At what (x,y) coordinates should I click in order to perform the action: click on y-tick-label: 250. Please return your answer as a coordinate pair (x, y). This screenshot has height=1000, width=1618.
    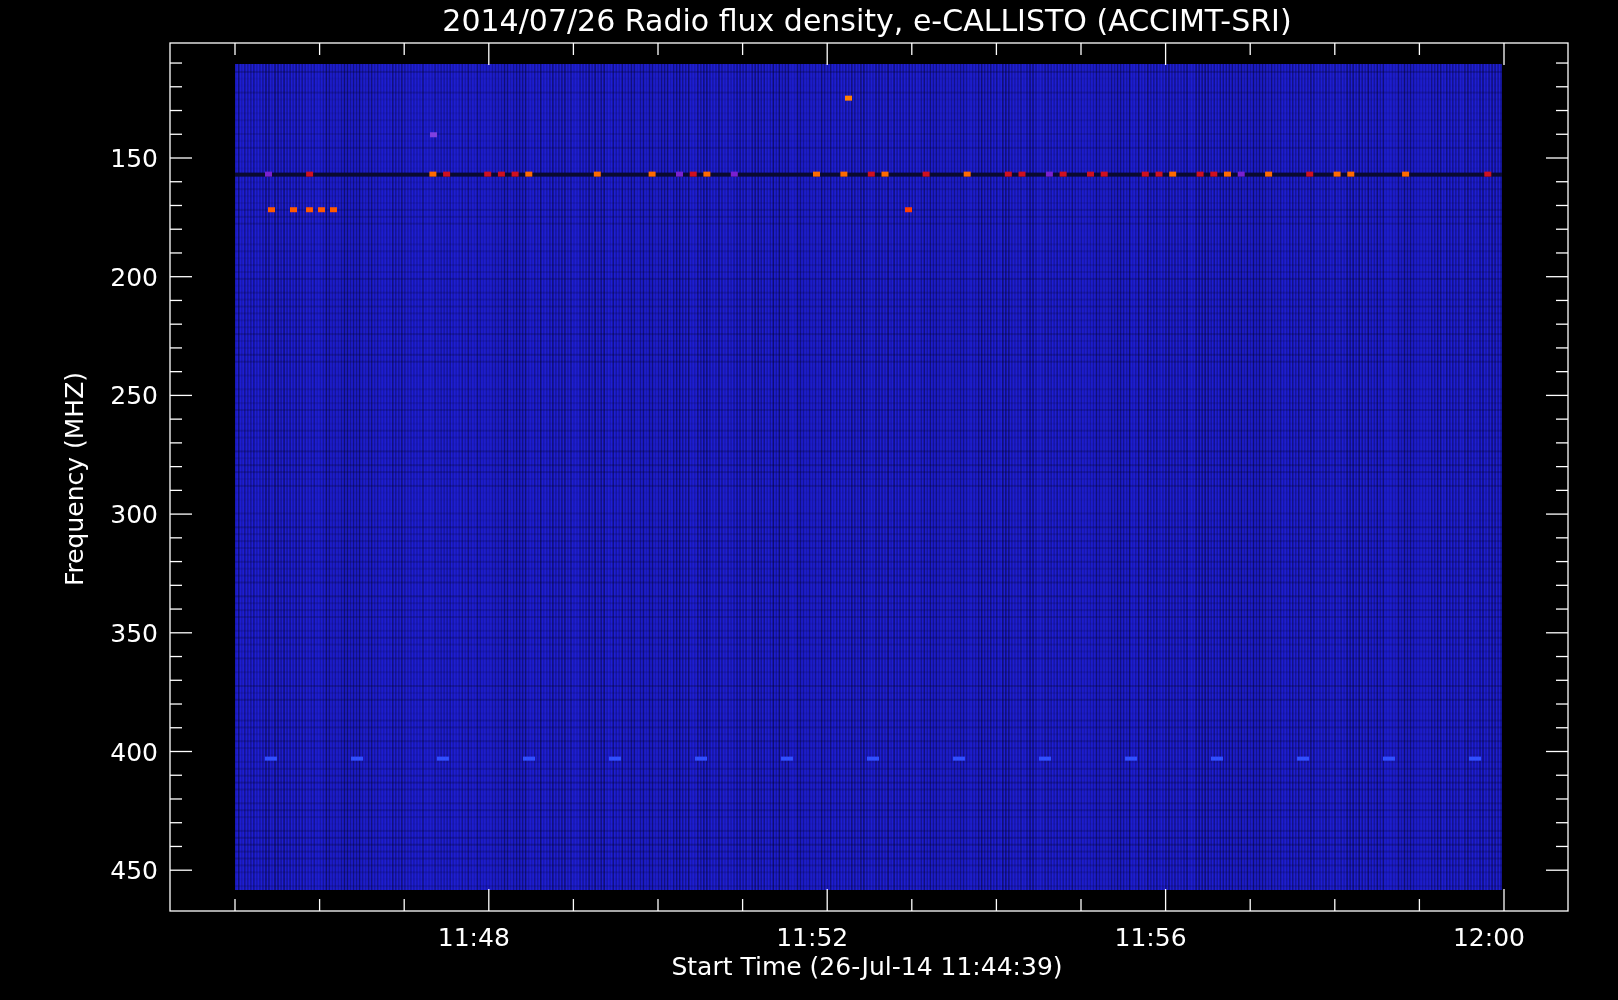
    Looking at the image, I should click on (134, 396).